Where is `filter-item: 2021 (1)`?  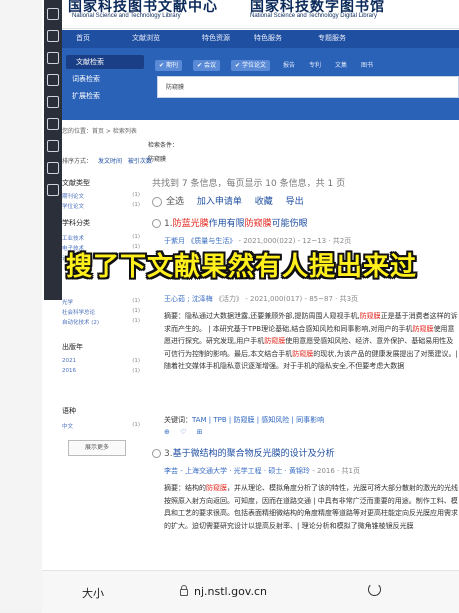
filter-item: 2021 (1) is located at coordinates (101, 361).